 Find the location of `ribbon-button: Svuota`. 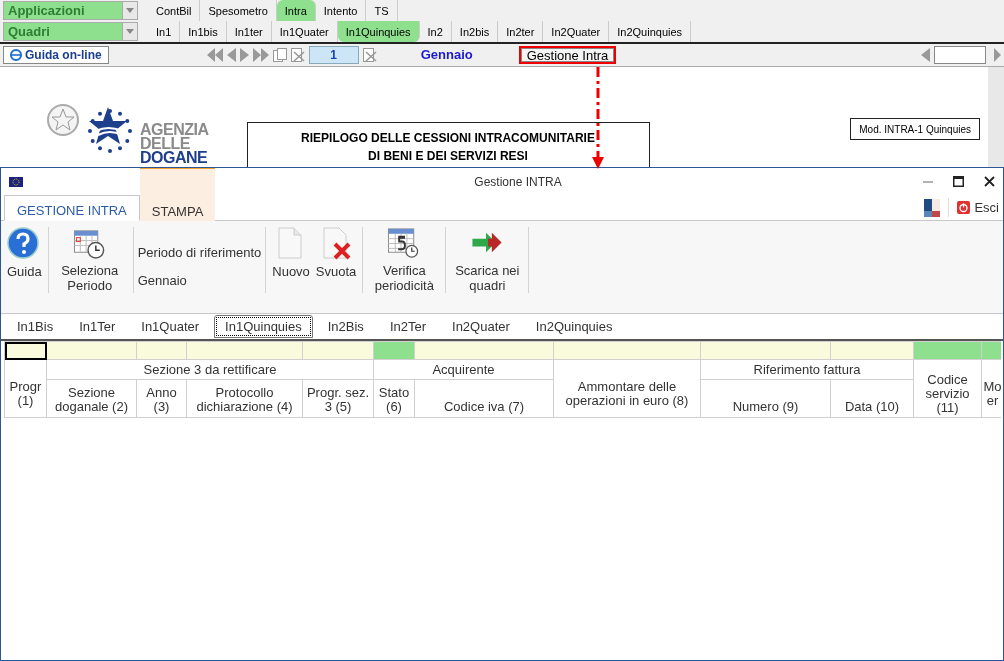

ribbon-button: Svuota is located at coordinates (336, 260).